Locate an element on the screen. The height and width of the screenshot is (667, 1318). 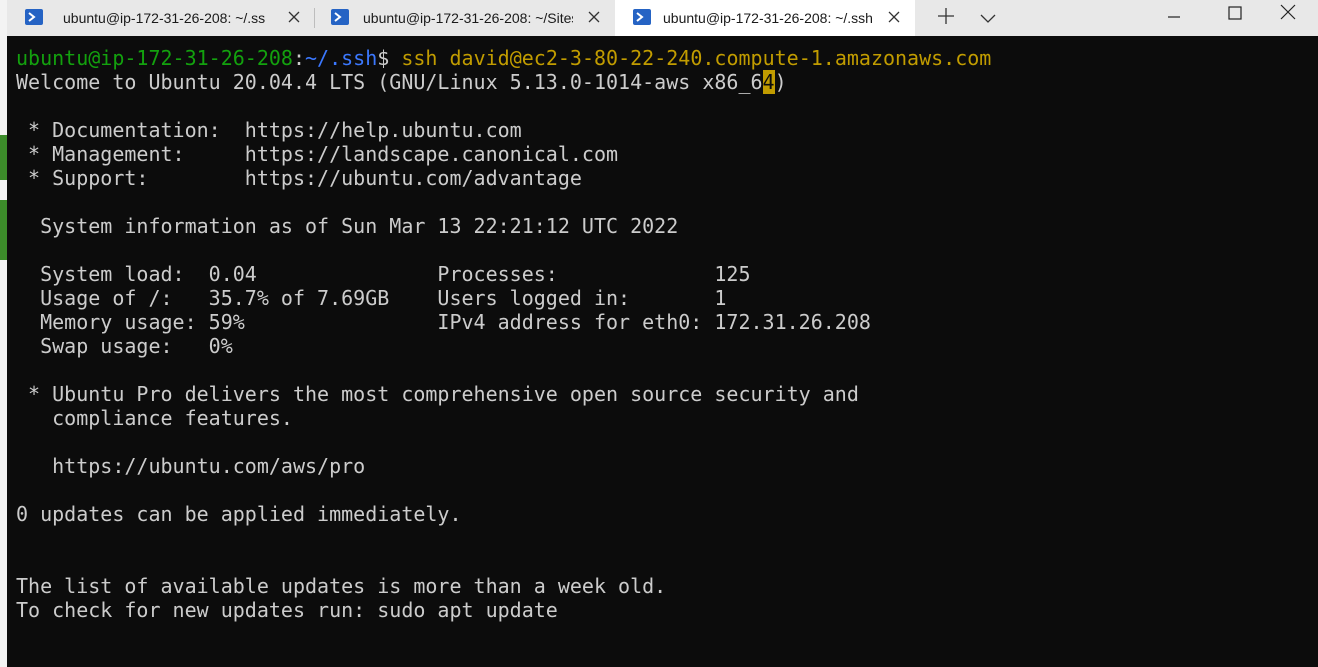
plus-icon is located at coordinates (946, 18).